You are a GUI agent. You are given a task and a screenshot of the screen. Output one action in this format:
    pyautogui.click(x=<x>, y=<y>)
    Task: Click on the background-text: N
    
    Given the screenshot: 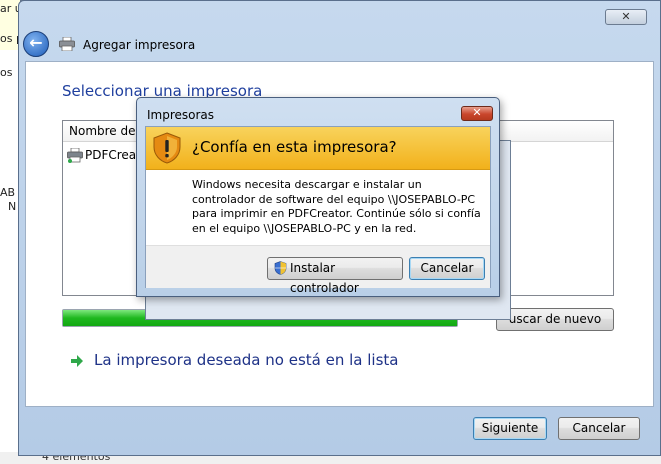 What is the action you would take?
    pyautogui.click(x=12, y=206)
    